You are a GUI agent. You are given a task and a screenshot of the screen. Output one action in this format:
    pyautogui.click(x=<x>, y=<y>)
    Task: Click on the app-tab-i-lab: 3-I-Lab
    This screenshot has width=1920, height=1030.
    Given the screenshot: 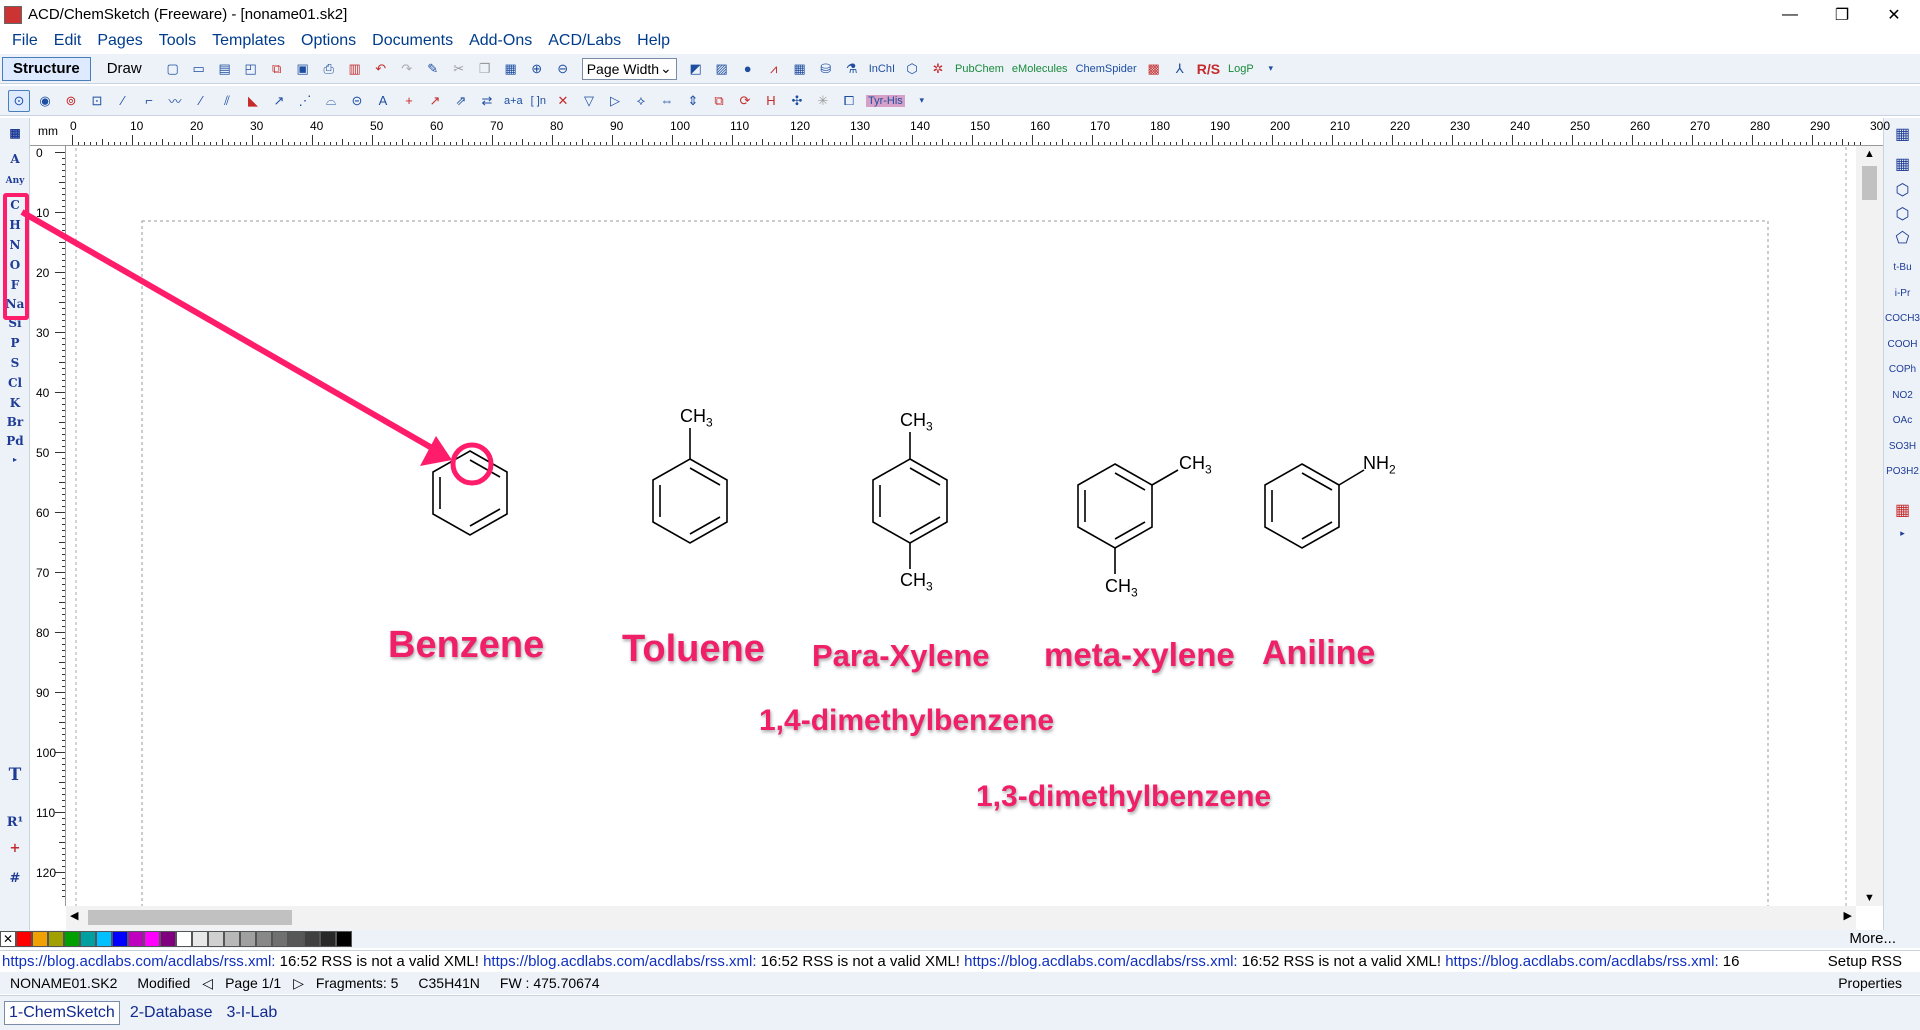 What is the action you would take?
    pyautogui.click(x=252, y=1013)
    